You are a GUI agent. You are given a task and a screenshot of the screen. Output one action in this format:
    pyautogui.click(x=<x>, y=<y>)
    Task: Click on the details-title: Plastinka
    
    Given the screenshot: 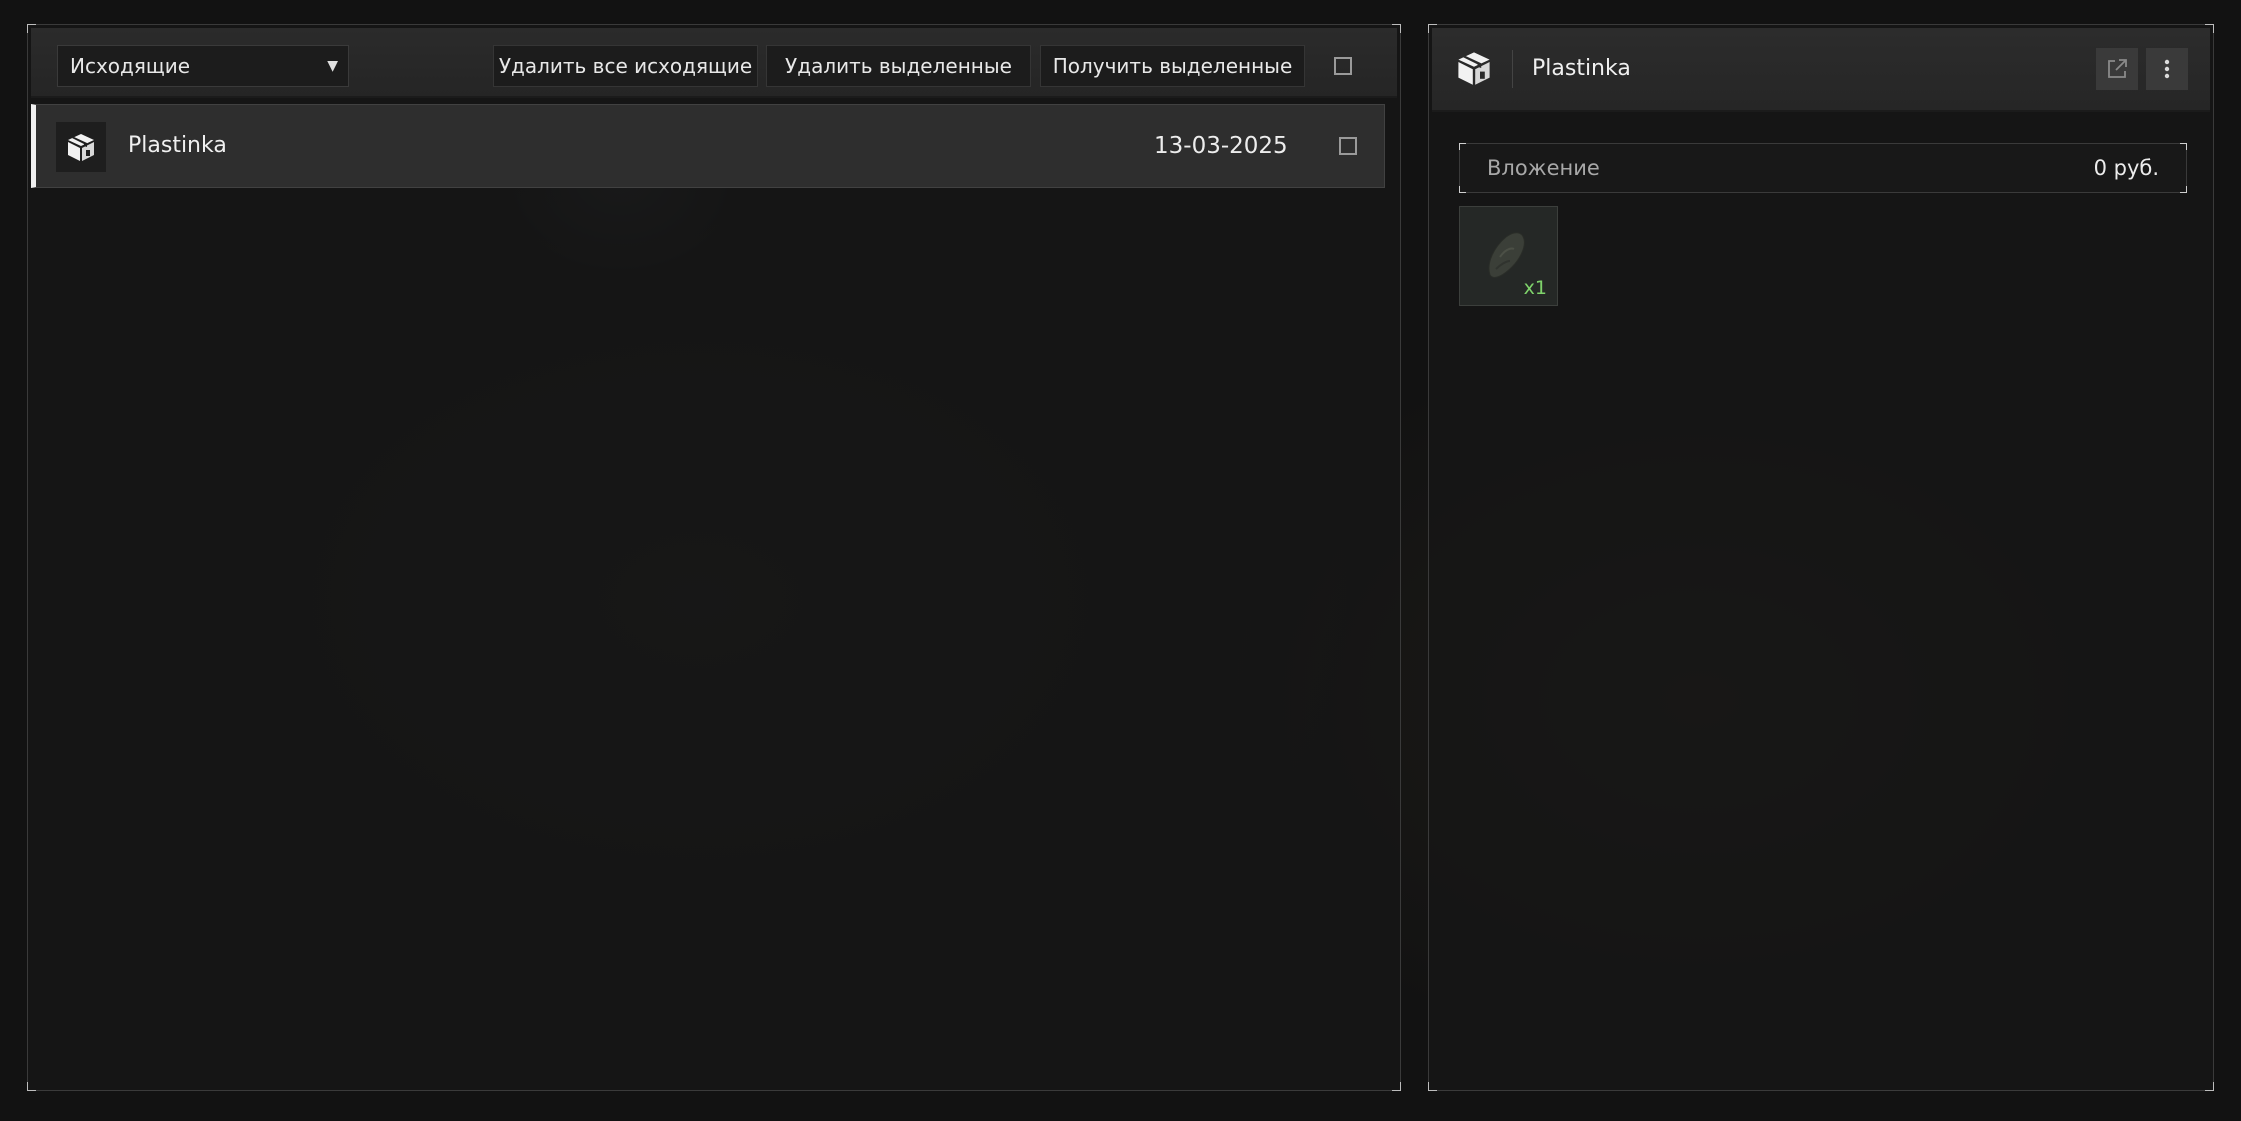 What is the action you would take?
    pyautogui.click(x=1581, y=68)
    